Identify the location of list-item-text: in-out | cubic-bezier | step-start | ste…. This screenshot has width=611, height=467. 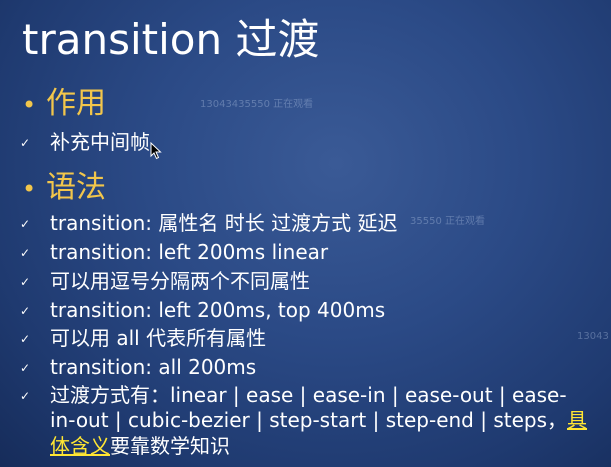
(309, 420).